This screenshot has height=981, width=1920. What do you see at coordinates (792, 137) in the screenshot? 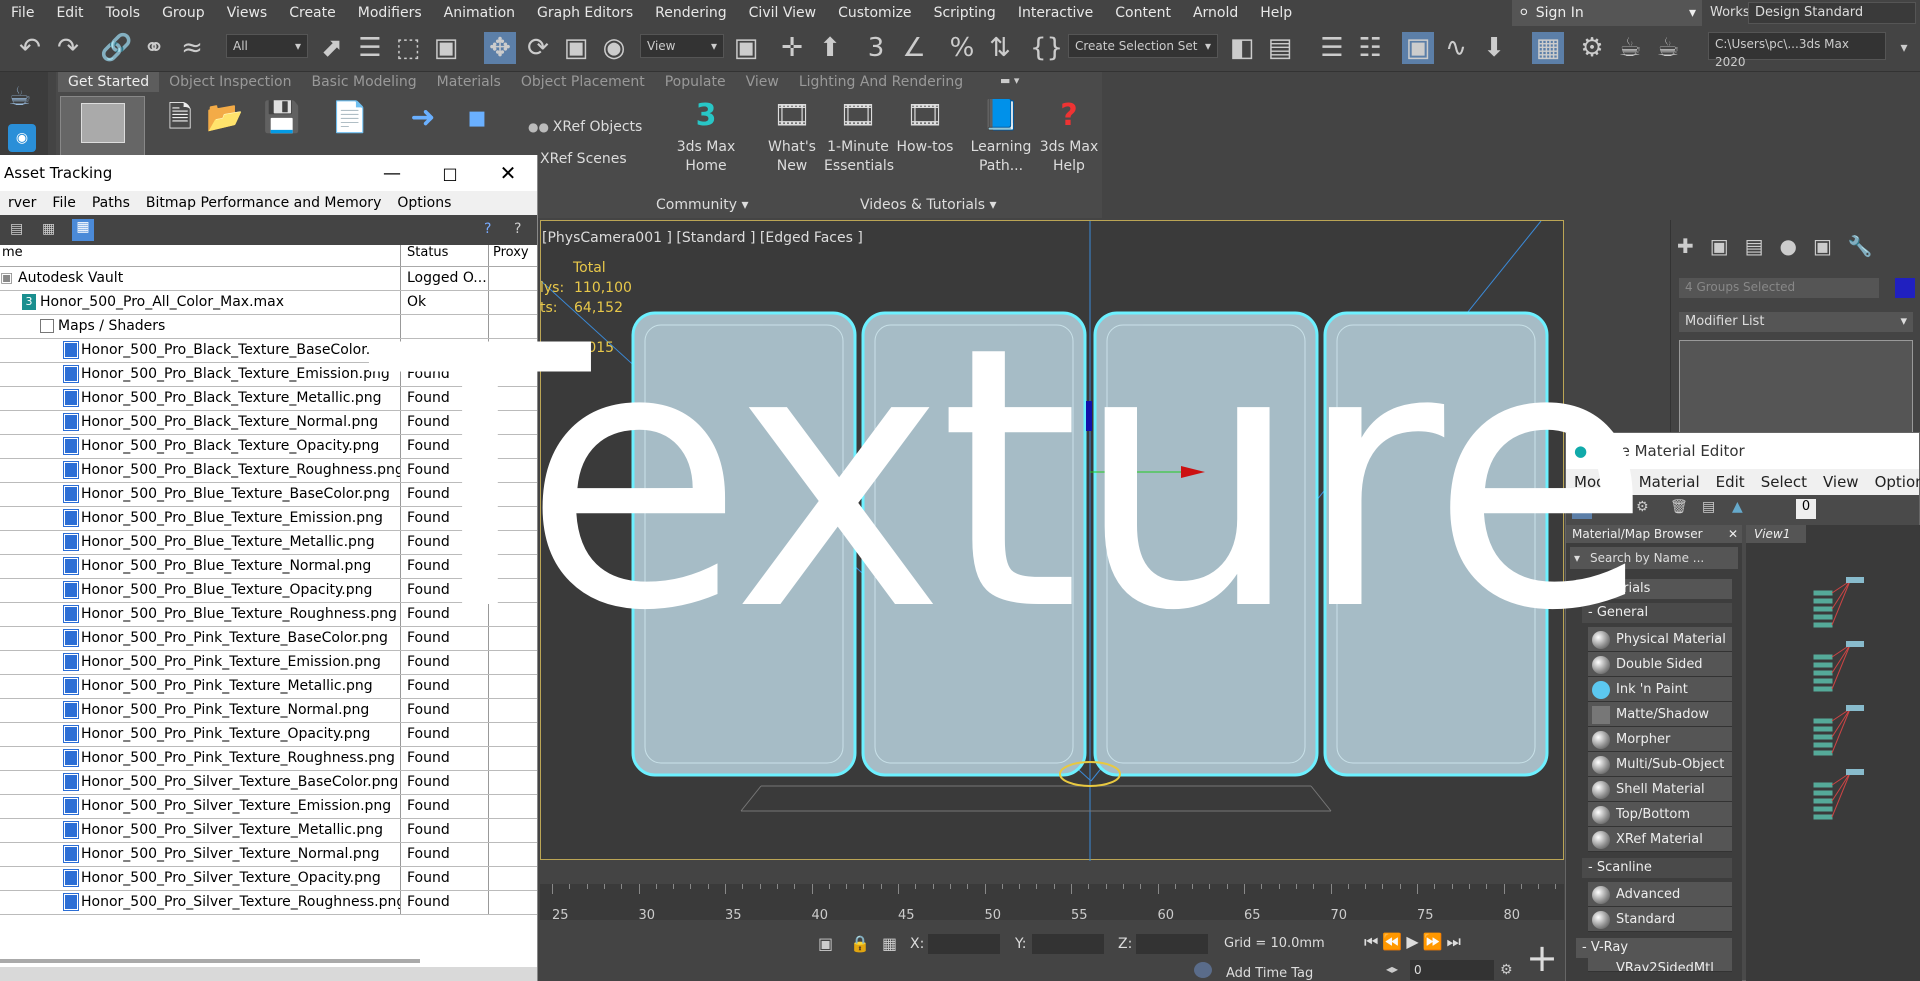
I see `whats-new-button: 🎞 What's New` at bounding box center [792, 137].